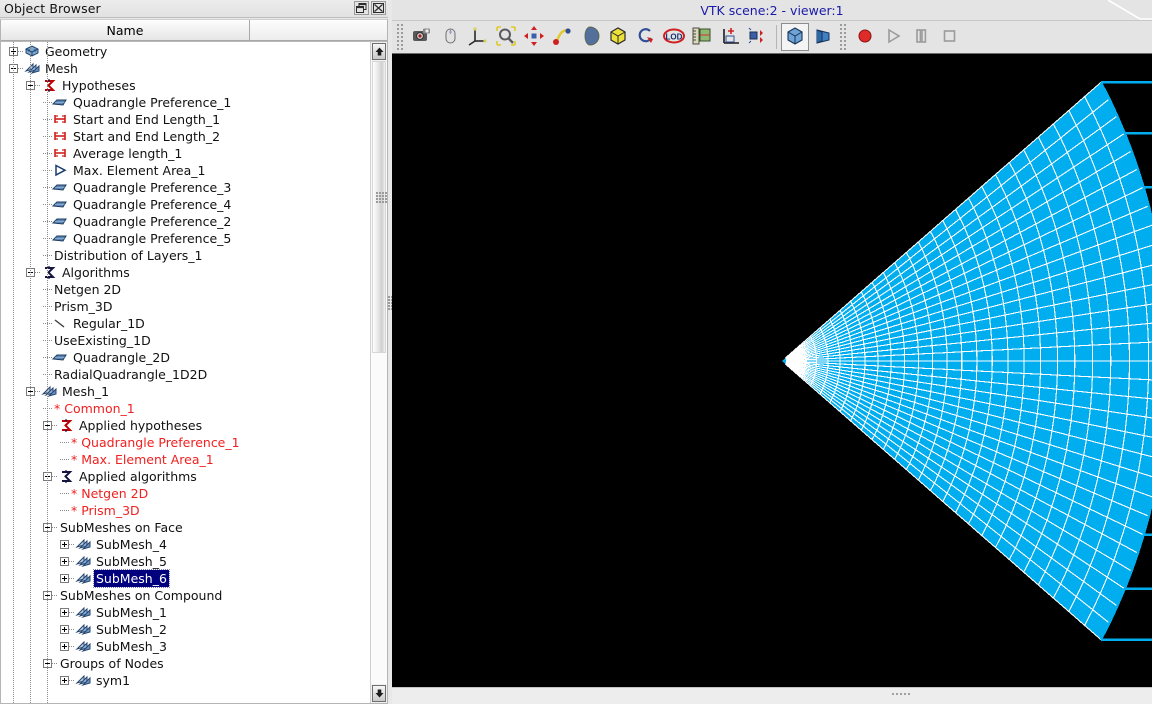  Describe the element at coordinates (185, 425) in the screenshot. I see `tree-item-applied-hypotheses: Applied hypotheses` at that location.